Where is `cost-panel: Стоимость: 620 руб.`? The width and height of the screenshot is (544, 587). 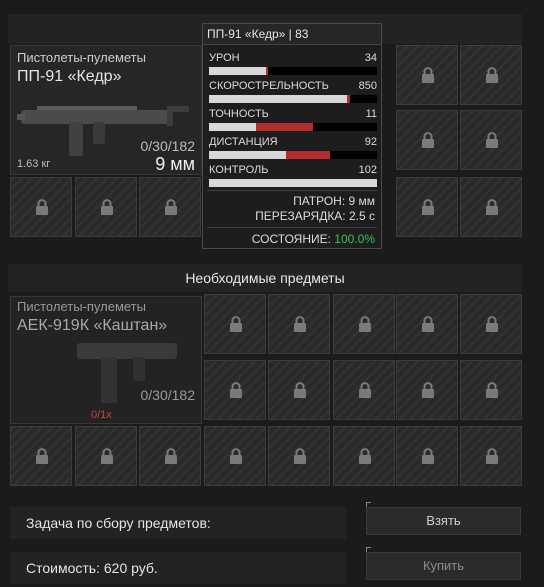 cost-panel: Стоимость: 620 руб. is located at coordinates (178, 568).